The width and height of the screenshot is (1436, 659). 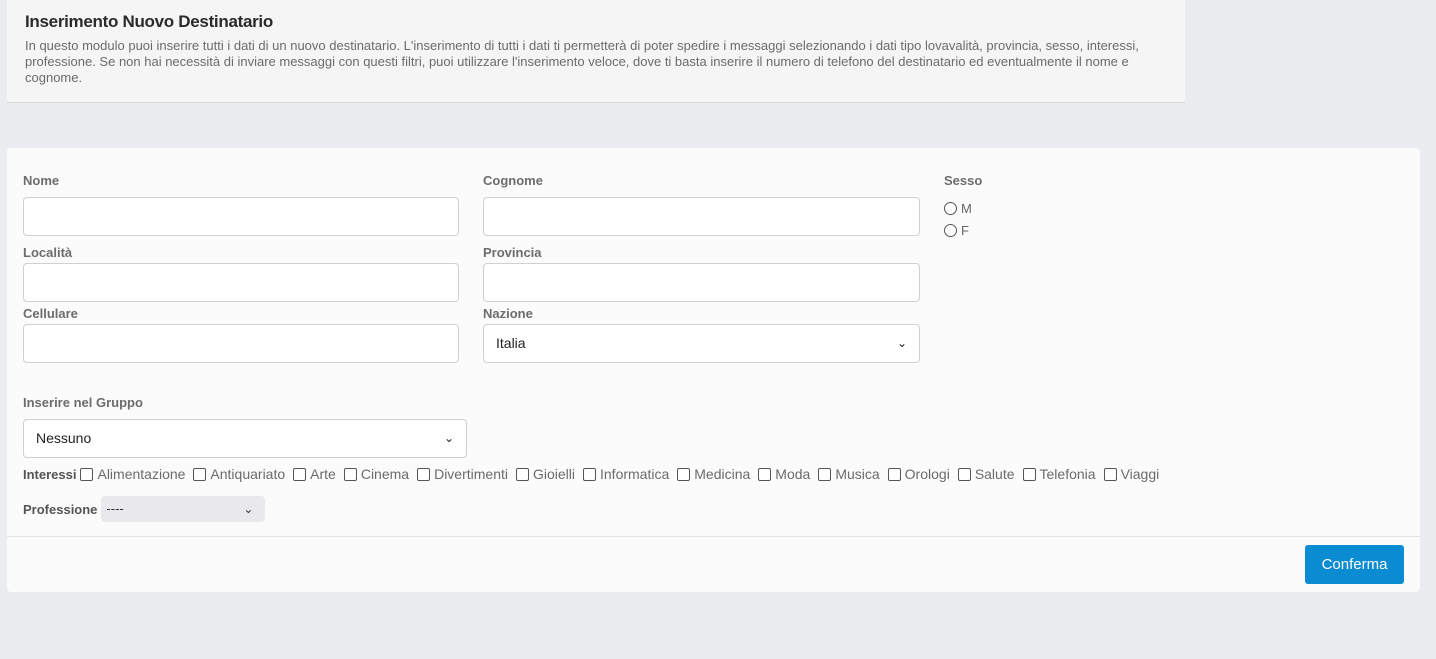 I want to click on confirm-button: Conferma, so click(x=1354, y=564).